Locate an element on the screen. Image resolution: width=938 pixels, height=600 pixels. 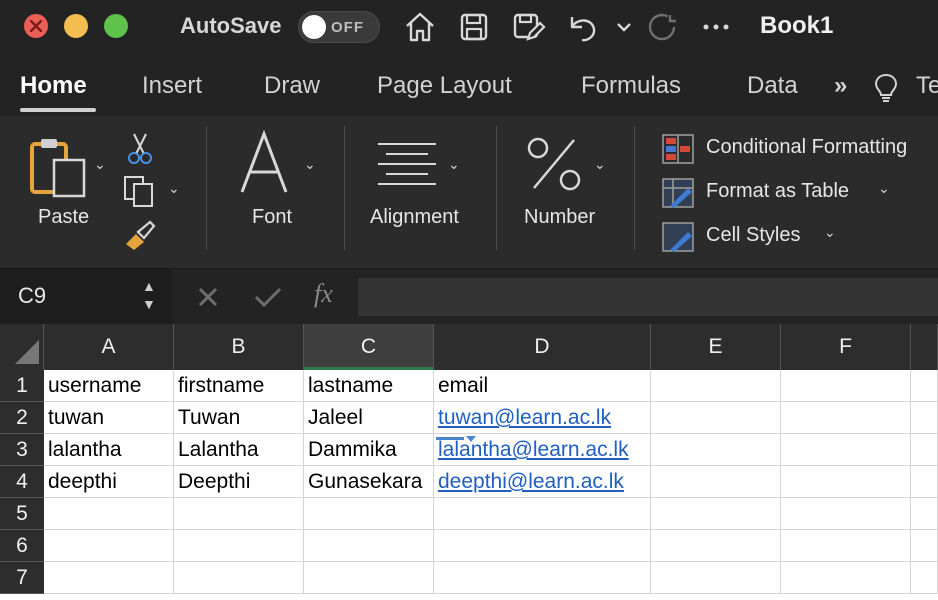
autosave-toggle: OFF is located at coordinates (339, 27).